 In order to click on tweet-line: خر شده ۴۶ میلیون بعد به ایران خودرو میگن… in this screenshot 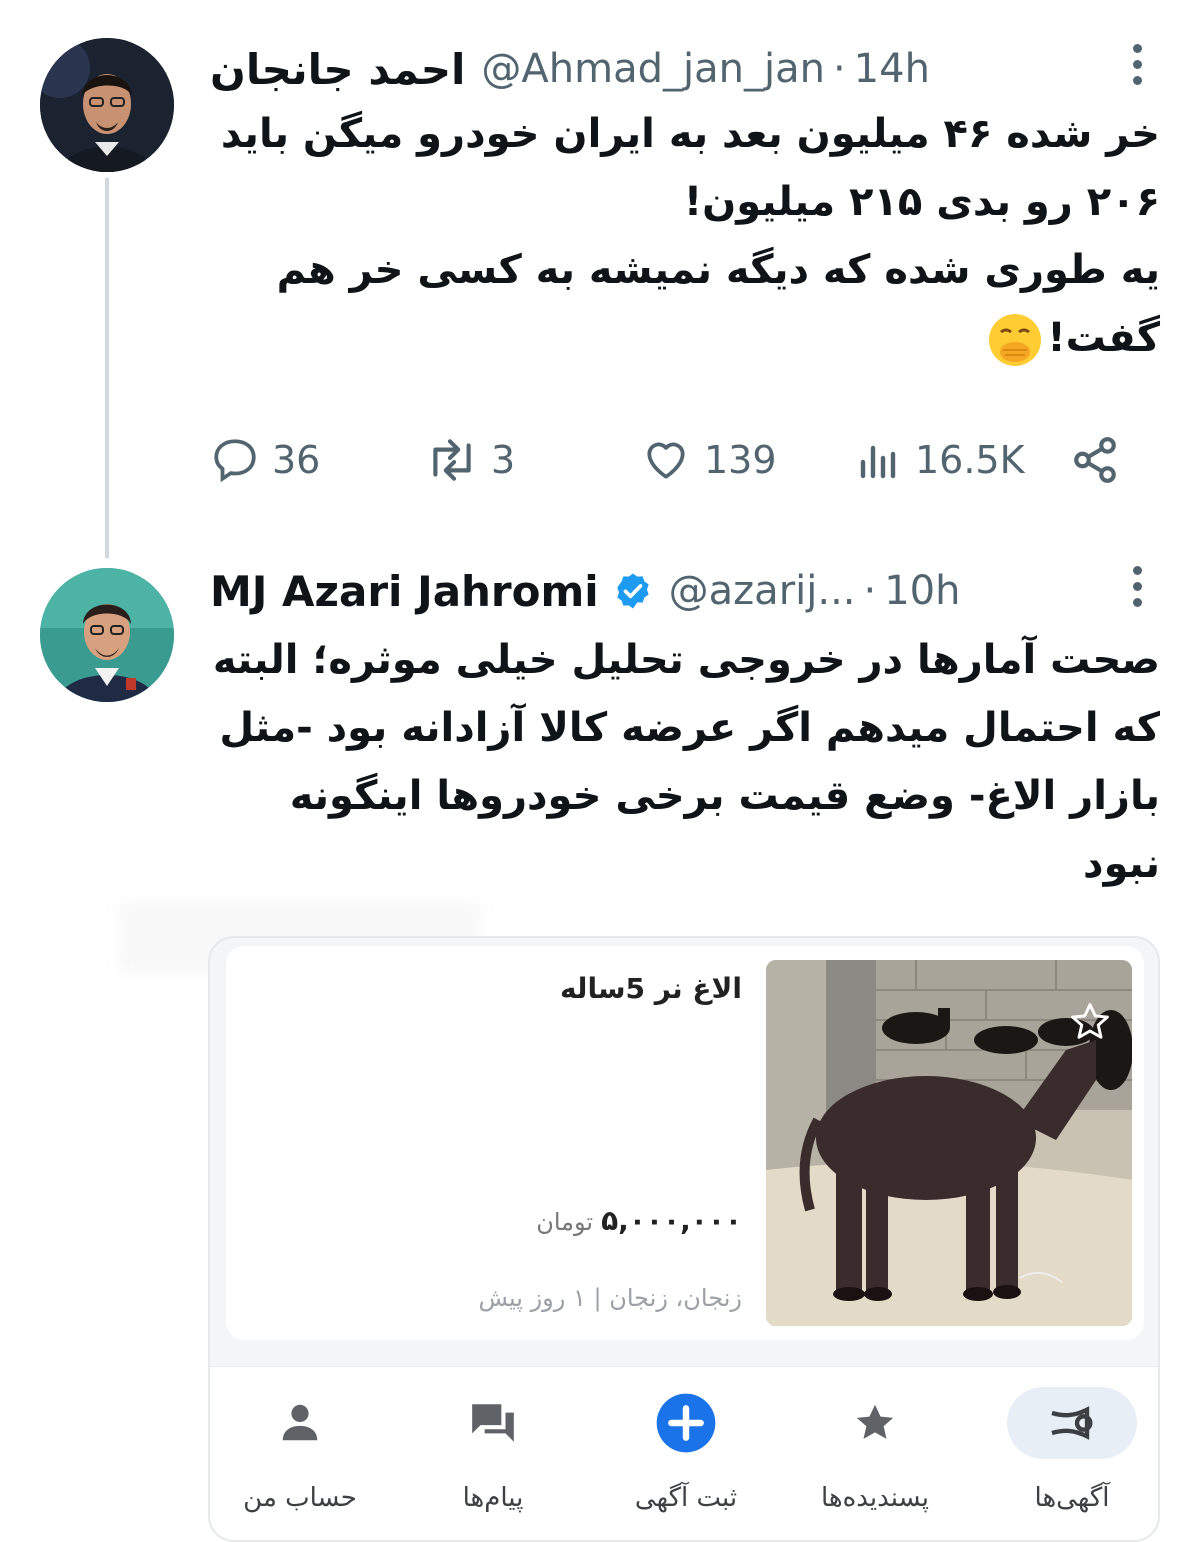, I will do `click(690, 134)`.